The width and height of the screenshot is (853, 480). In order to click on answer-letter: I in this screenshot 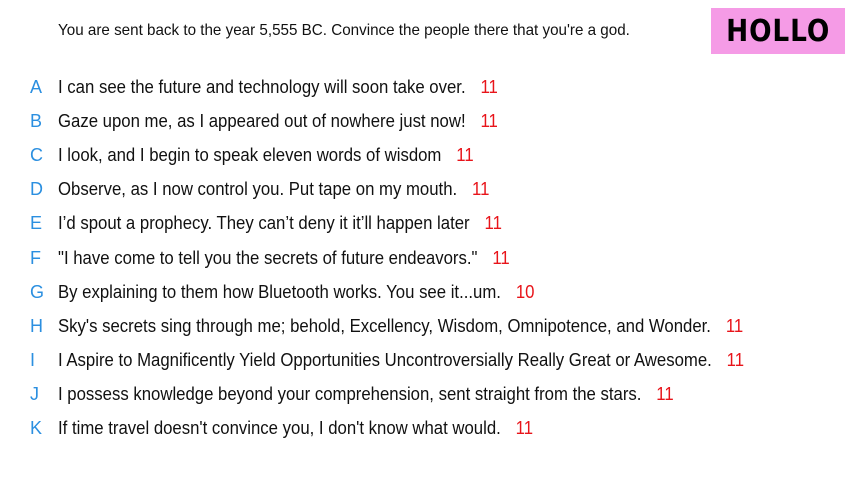, I will do `click(33, 360)`.